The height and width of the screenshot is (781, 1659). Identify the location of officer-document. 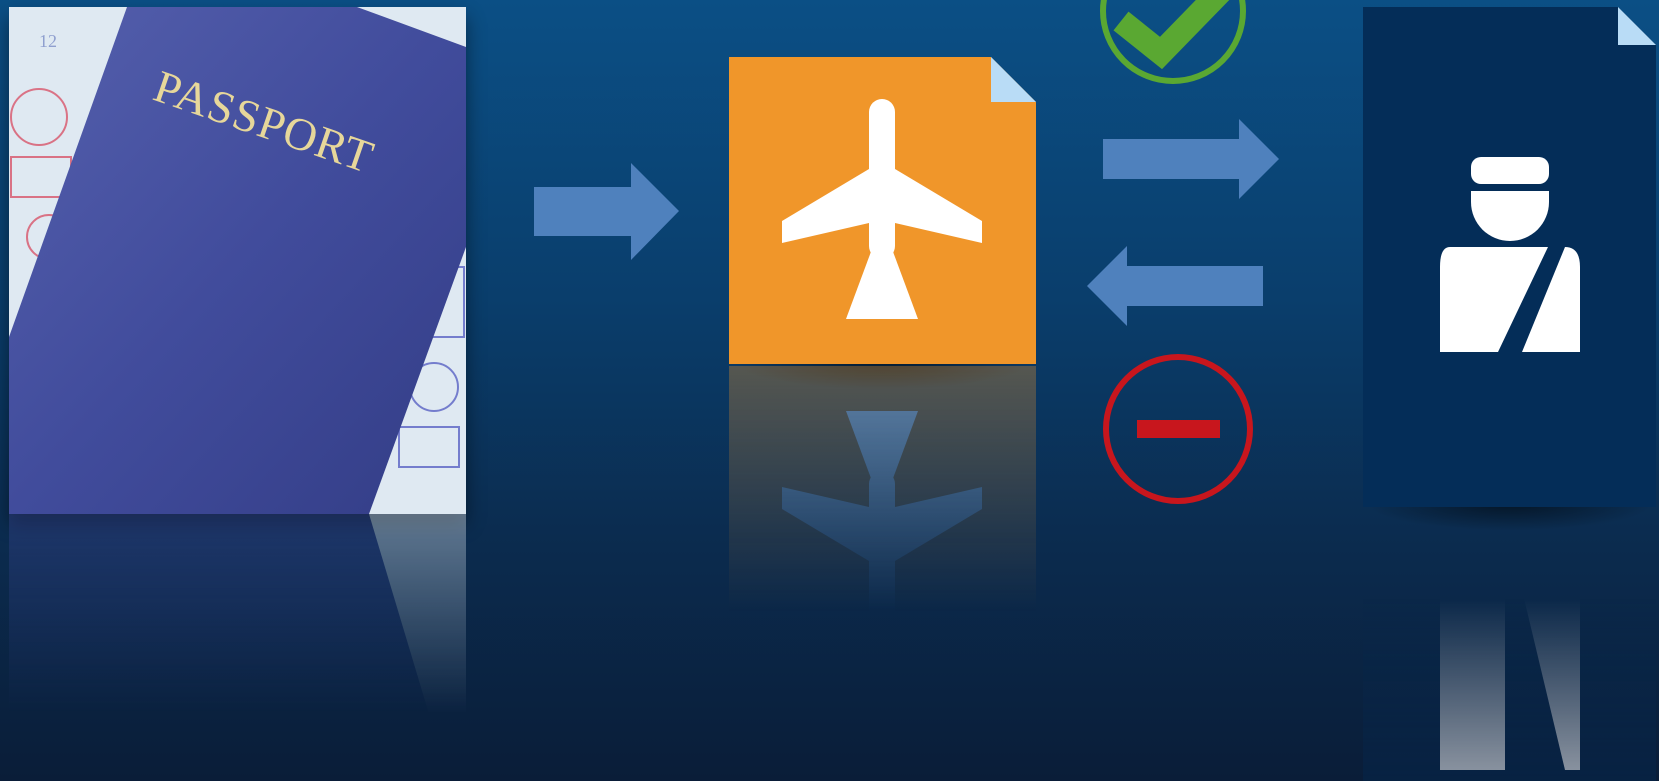
(1509, 257).